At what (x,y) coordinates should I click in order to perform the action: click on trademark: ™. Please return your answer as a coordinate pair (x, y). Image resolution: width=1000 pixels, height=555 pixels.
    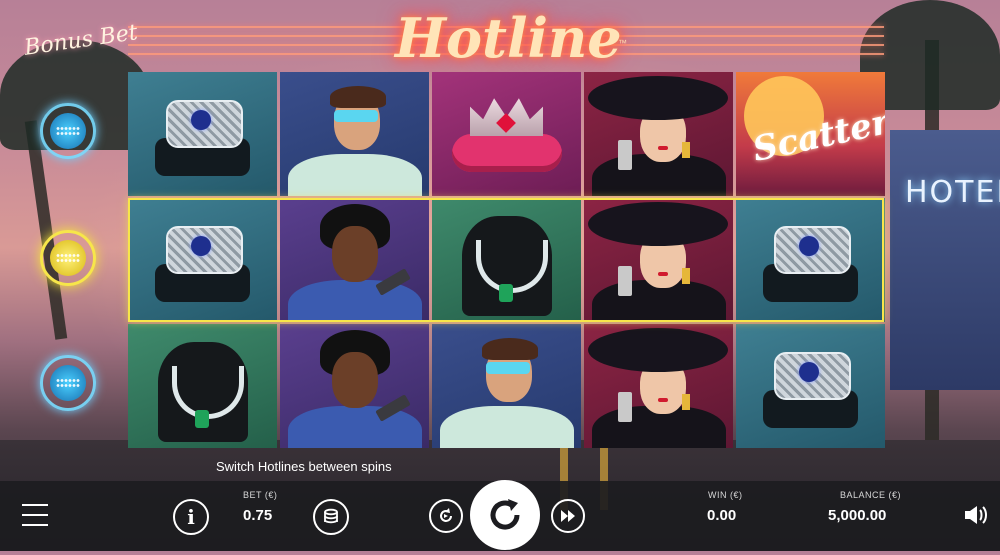
    Looking at the image, I should click on (622, 43).